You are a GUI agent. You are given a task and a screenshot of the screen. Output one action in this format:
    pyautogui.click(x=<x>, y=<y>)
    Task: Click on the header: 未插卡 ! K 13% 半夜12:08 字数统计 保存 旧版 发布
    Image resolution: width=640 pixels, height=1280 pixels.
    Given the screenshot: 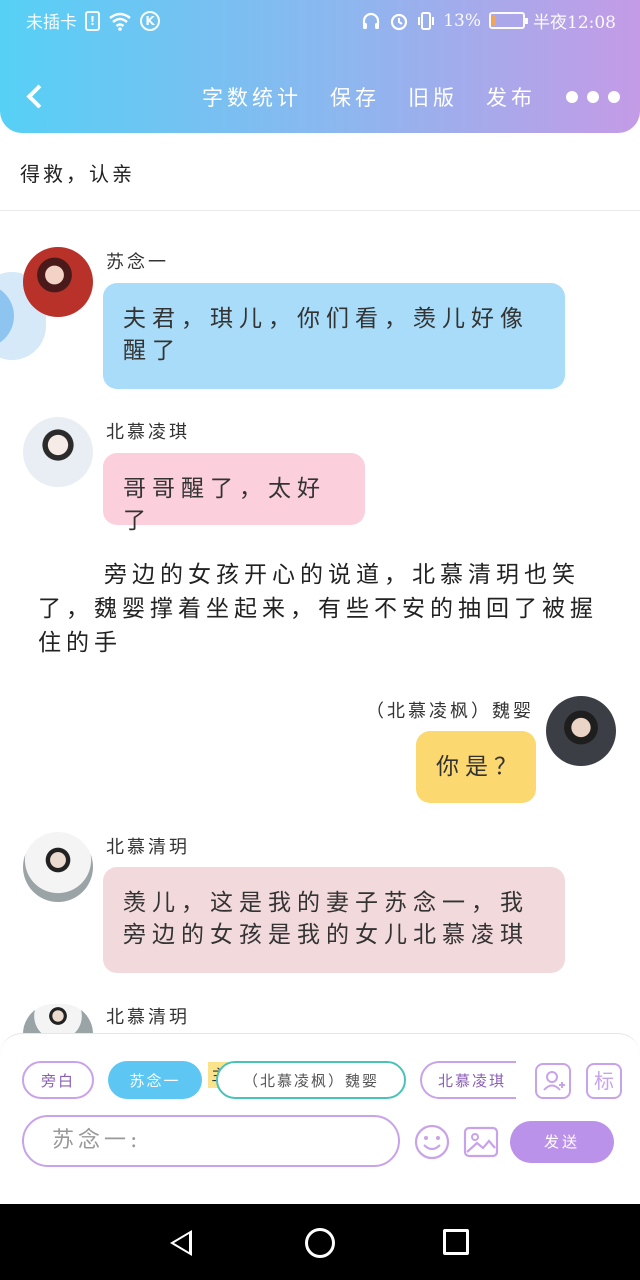 What is the action you would take?
    pyautogui.click(x=320, y=66)
    